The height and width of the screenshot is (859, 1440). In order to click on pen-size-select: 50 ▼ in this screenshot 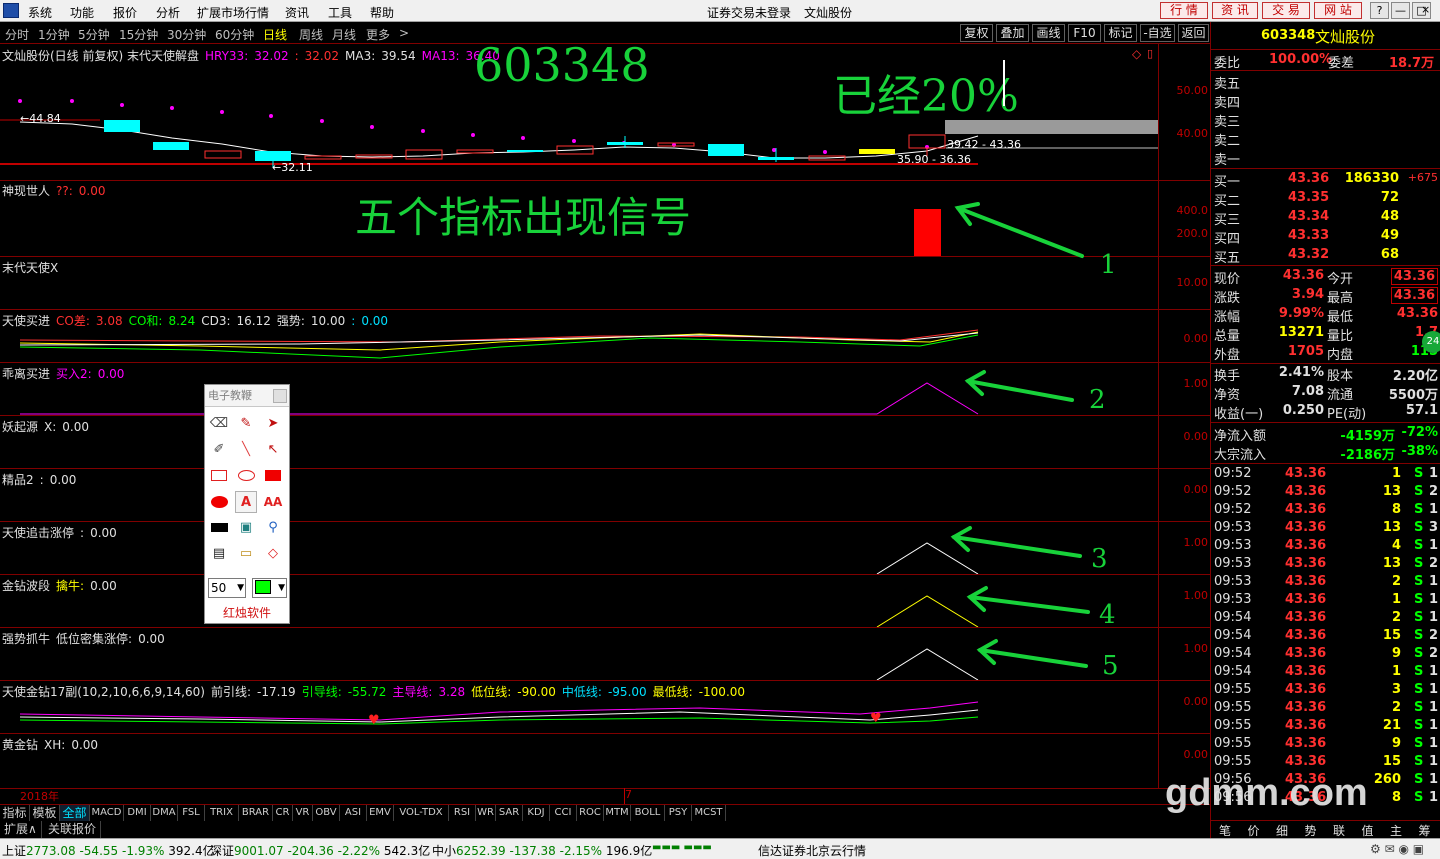, I will do `click(227, 588)`.